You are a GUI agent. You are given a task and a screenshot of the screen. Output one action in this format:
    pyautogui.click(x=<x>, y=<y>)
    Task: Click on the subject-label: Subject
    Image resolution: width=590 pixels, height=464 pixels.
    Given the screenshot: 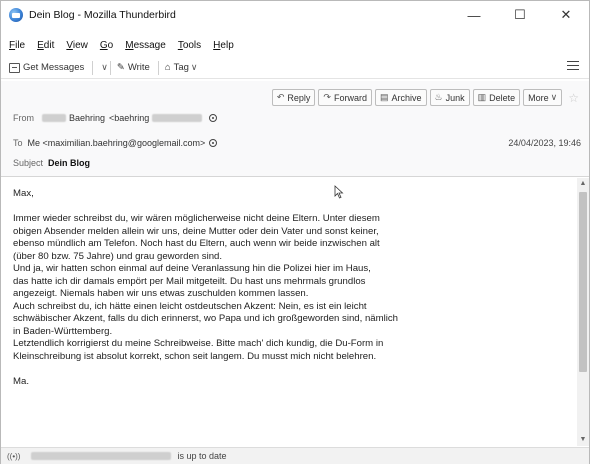 What is the action you would take?
    pyautogui.click(x=28, y=163)
    